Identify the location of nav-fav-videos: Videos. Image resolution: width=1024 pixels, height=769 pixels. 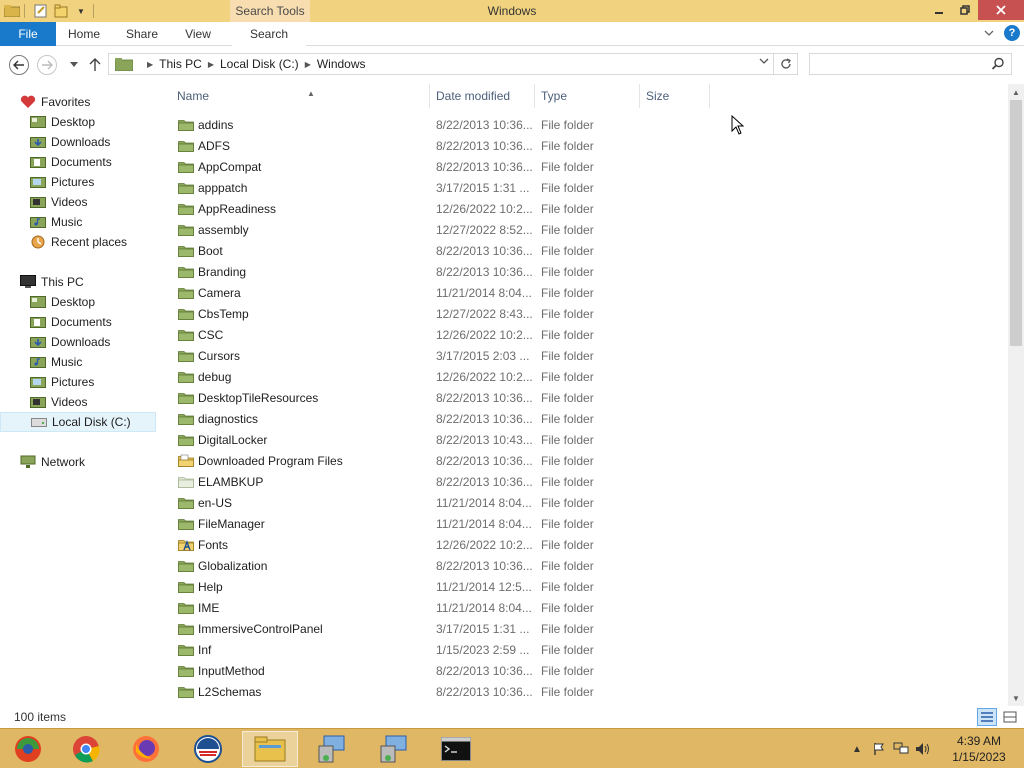
(78, 202).